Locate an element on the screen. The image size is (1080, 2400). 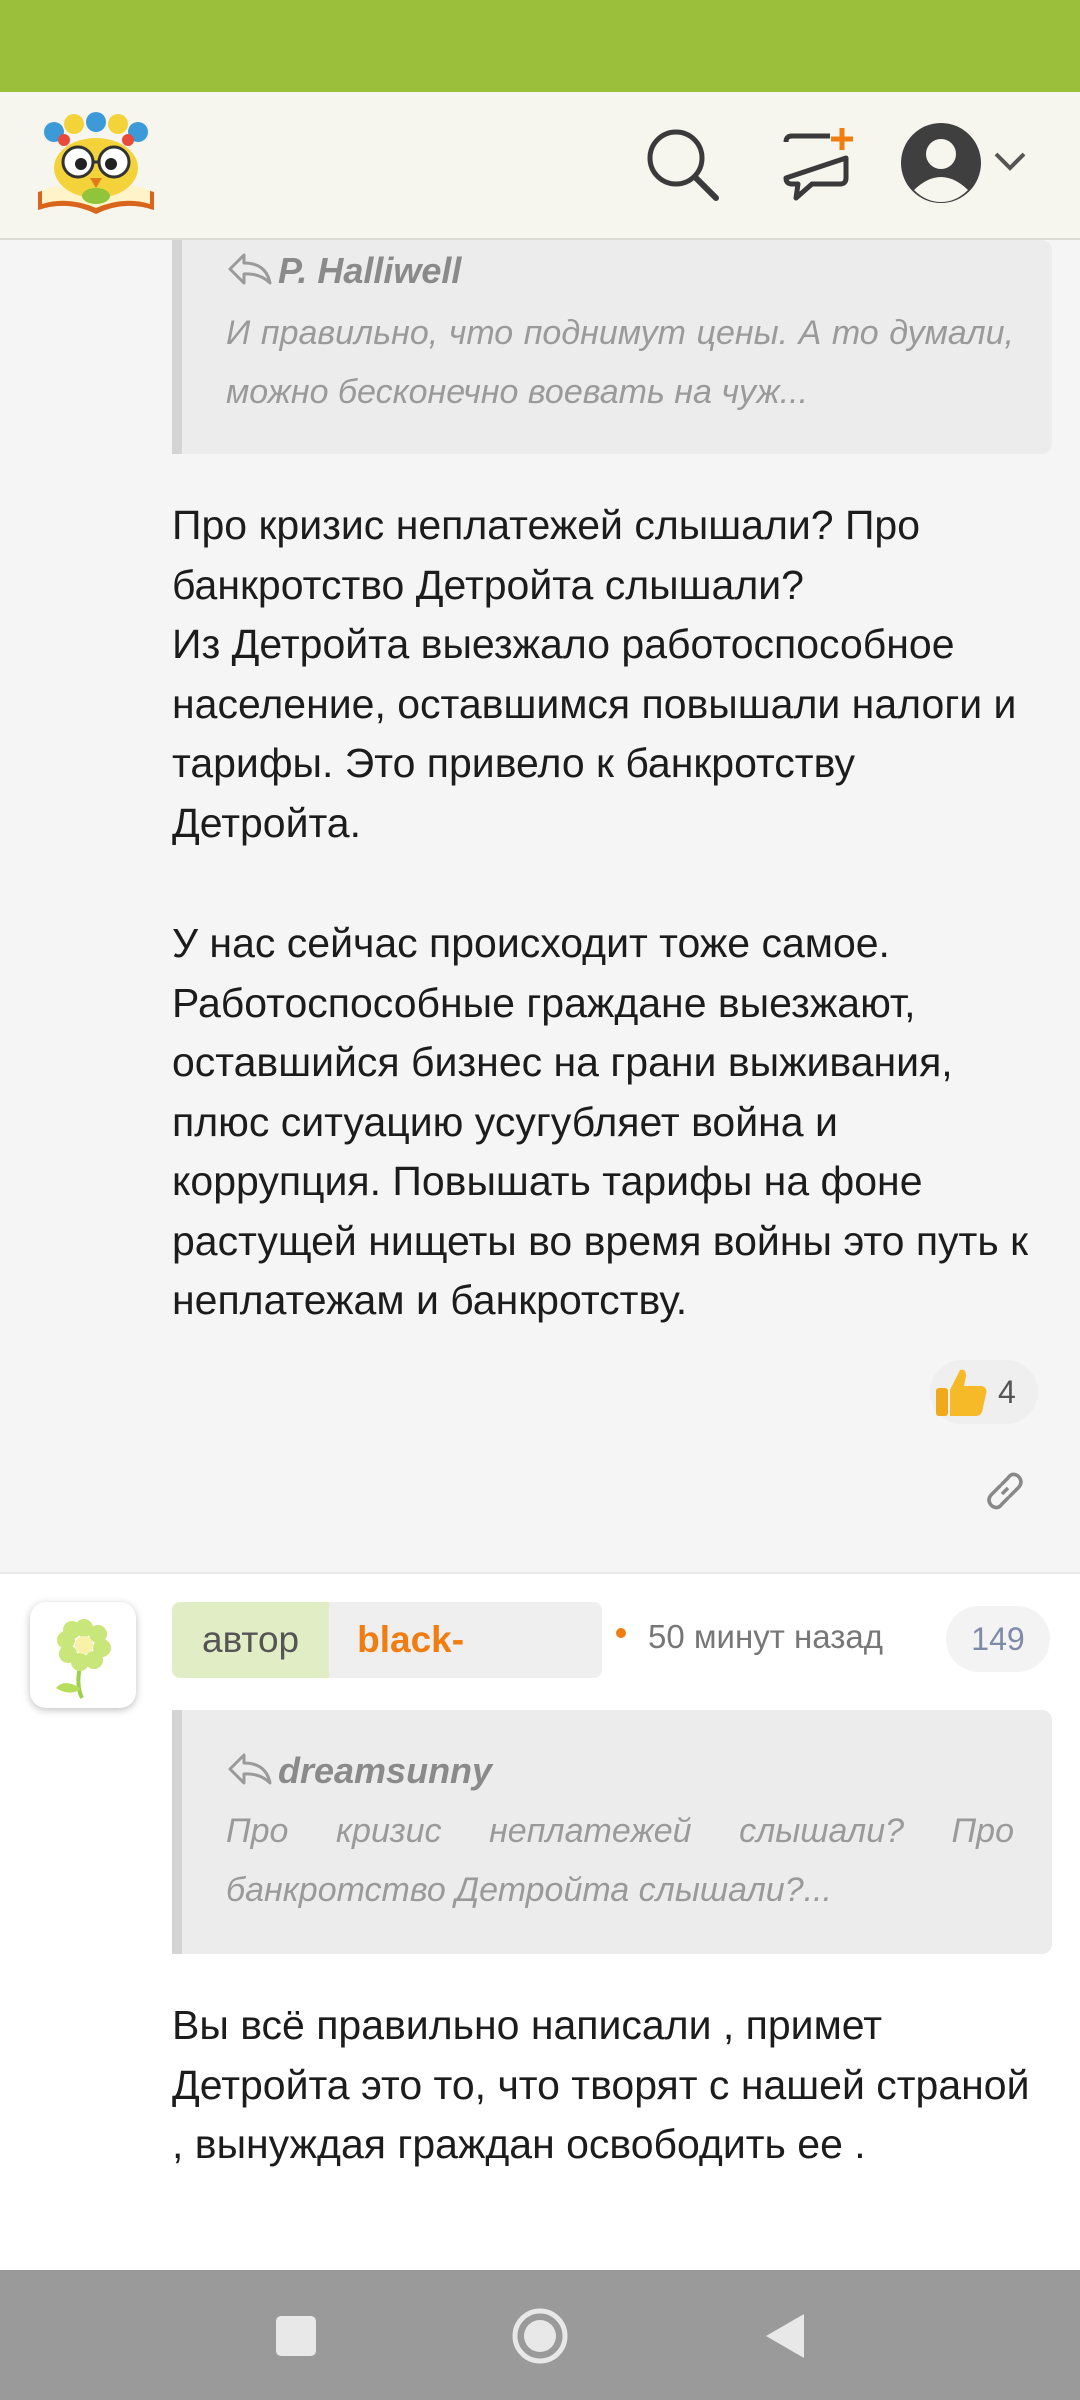
author-badge: автор black-opium is located at coordinates (387, 1640).